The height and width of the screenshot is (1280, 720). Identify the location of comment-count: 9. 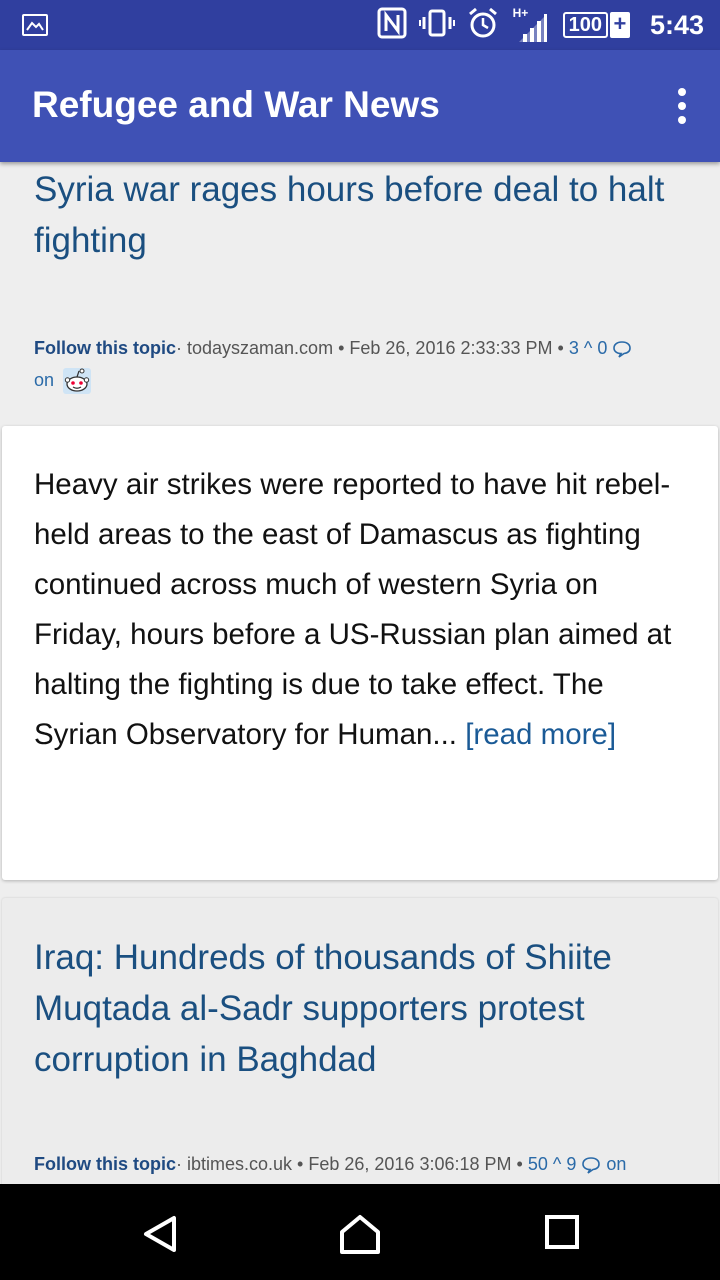
(571, 1164).